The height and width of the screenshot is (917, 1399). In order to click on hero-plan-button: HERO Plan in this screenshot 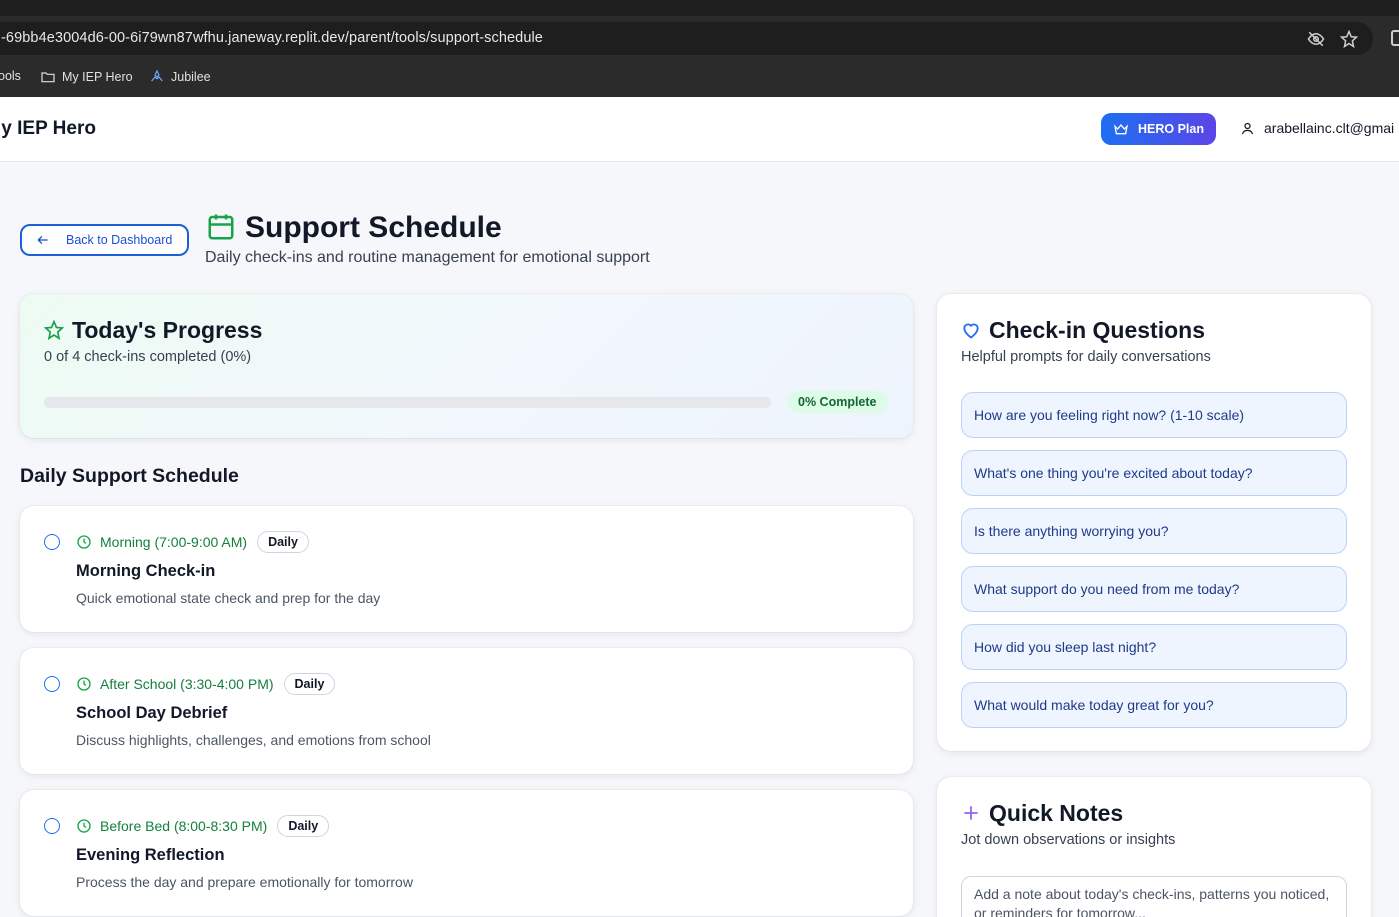, I will do `click(1158, 129)`.